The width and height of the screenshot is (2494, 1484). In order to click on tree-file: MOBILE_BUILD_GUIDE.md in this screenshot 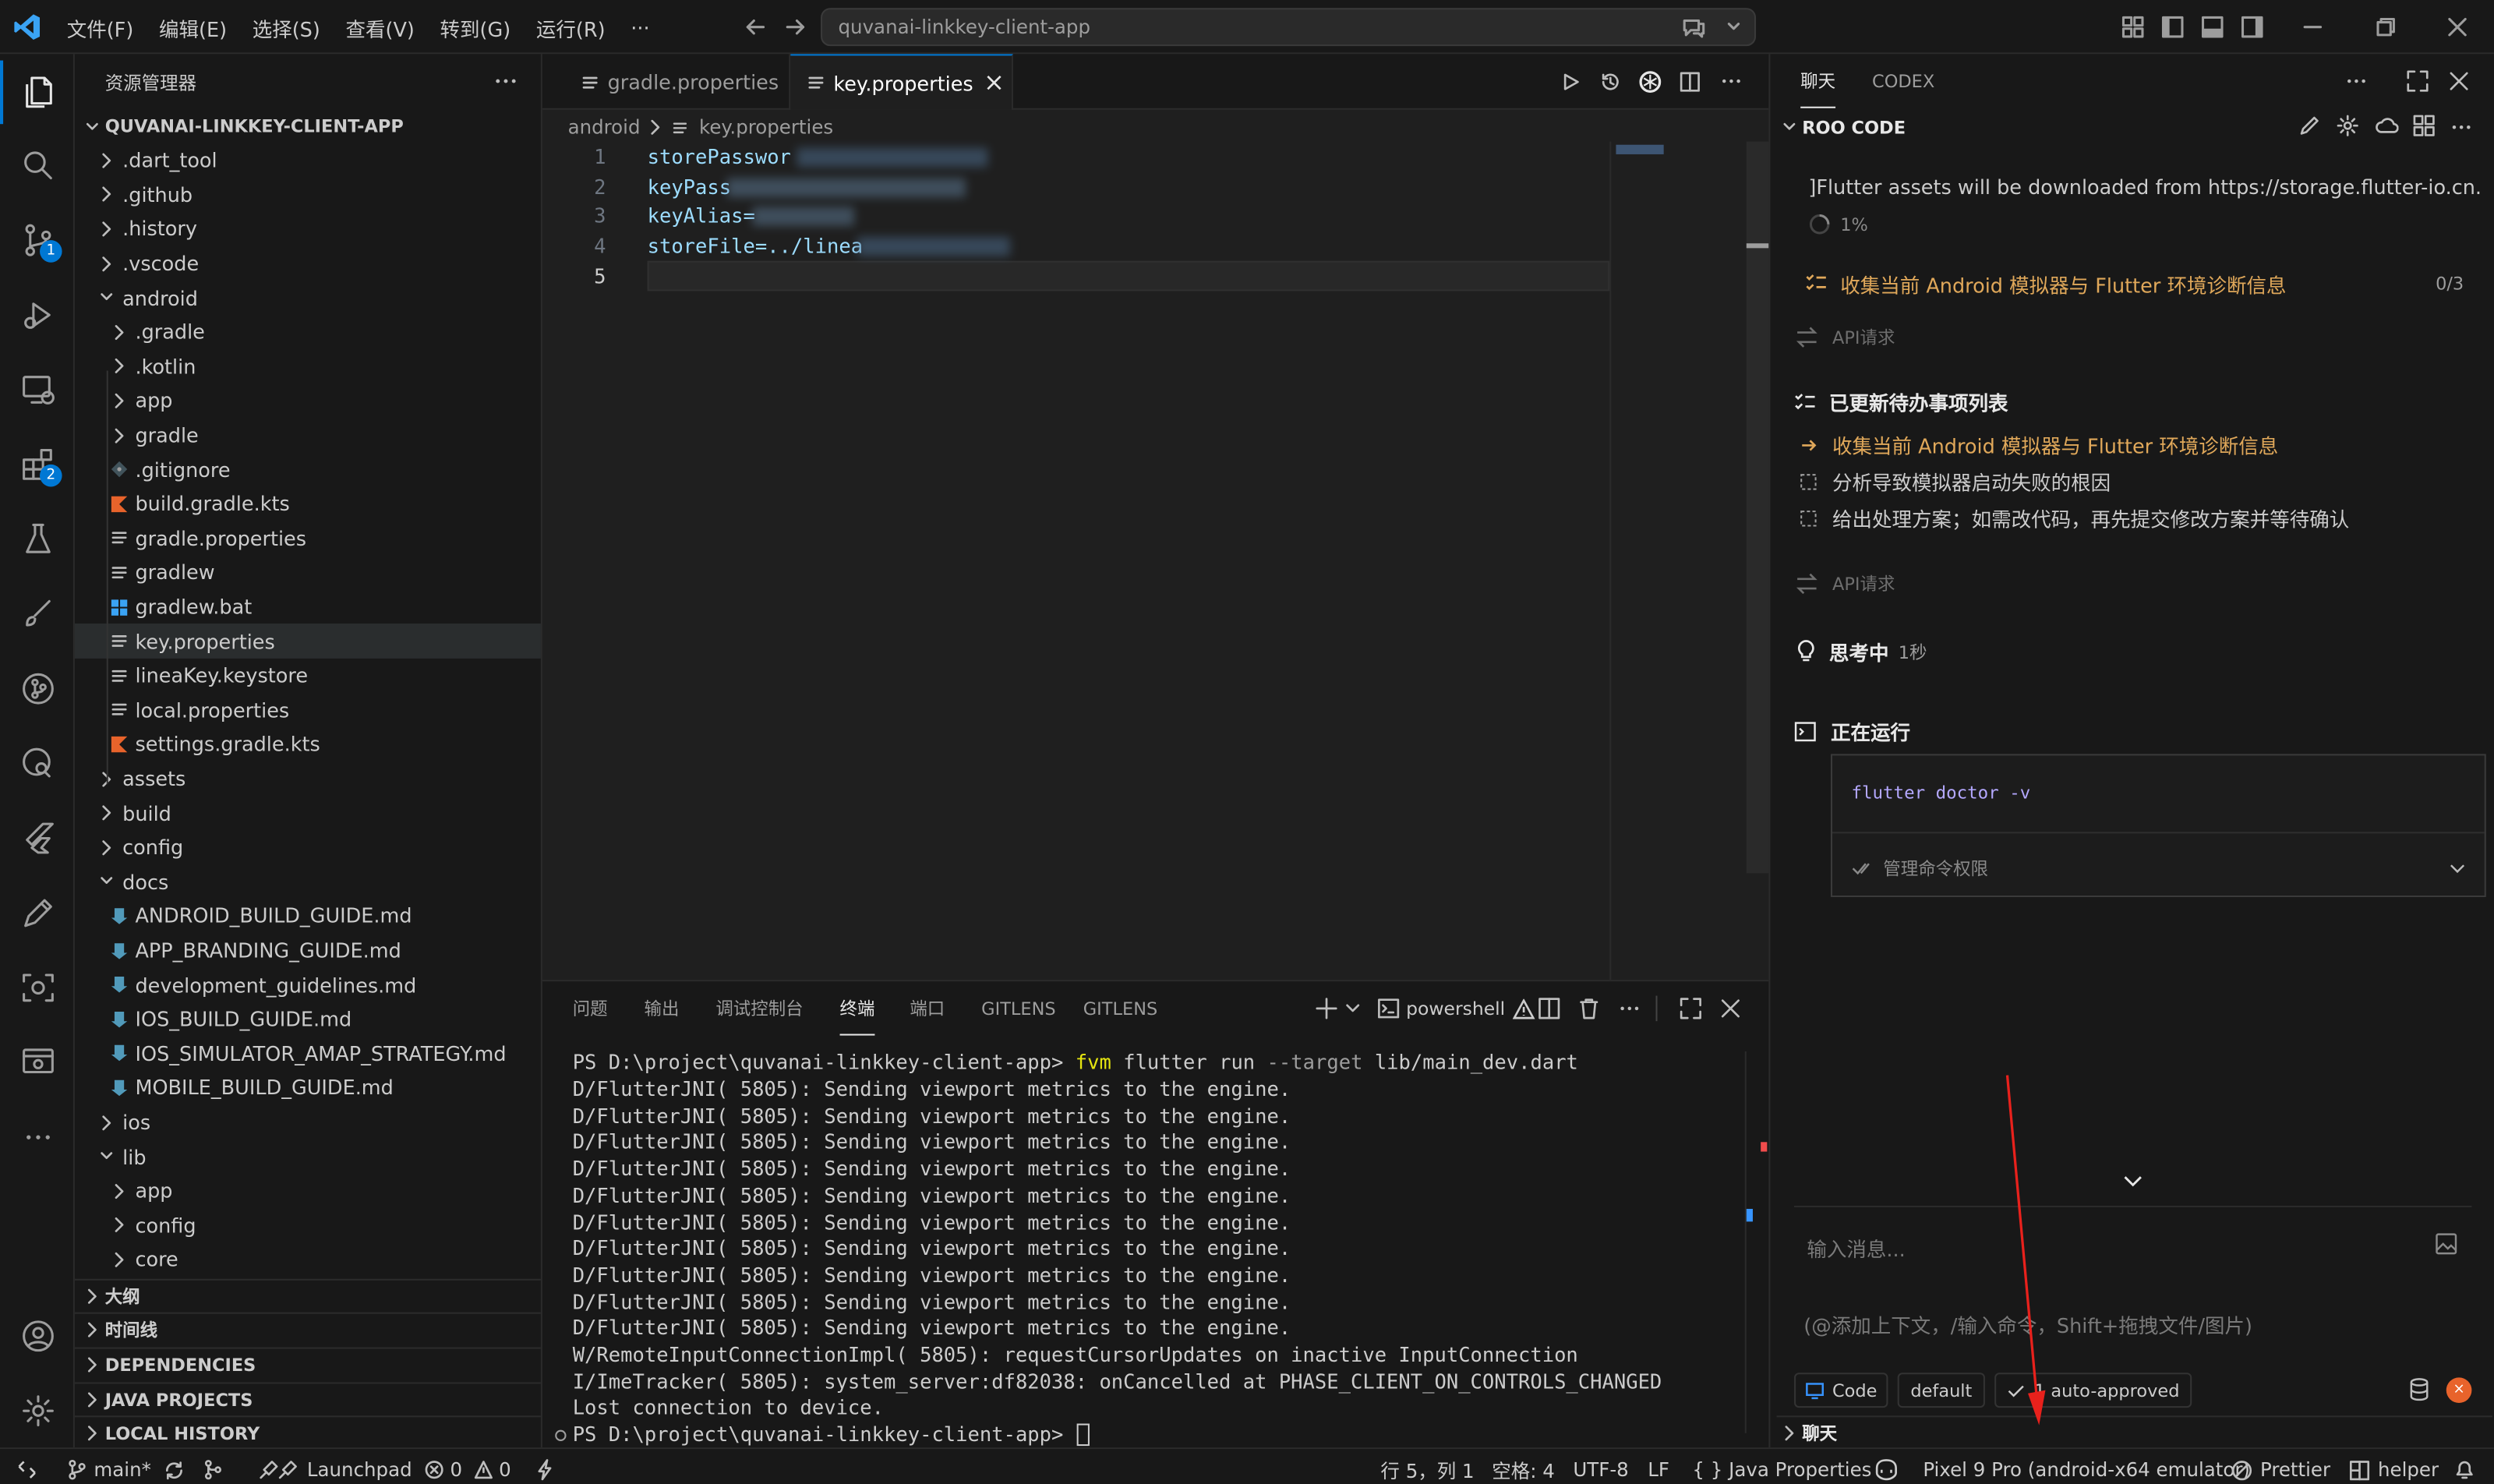, I will do `click(308, 1088)`.